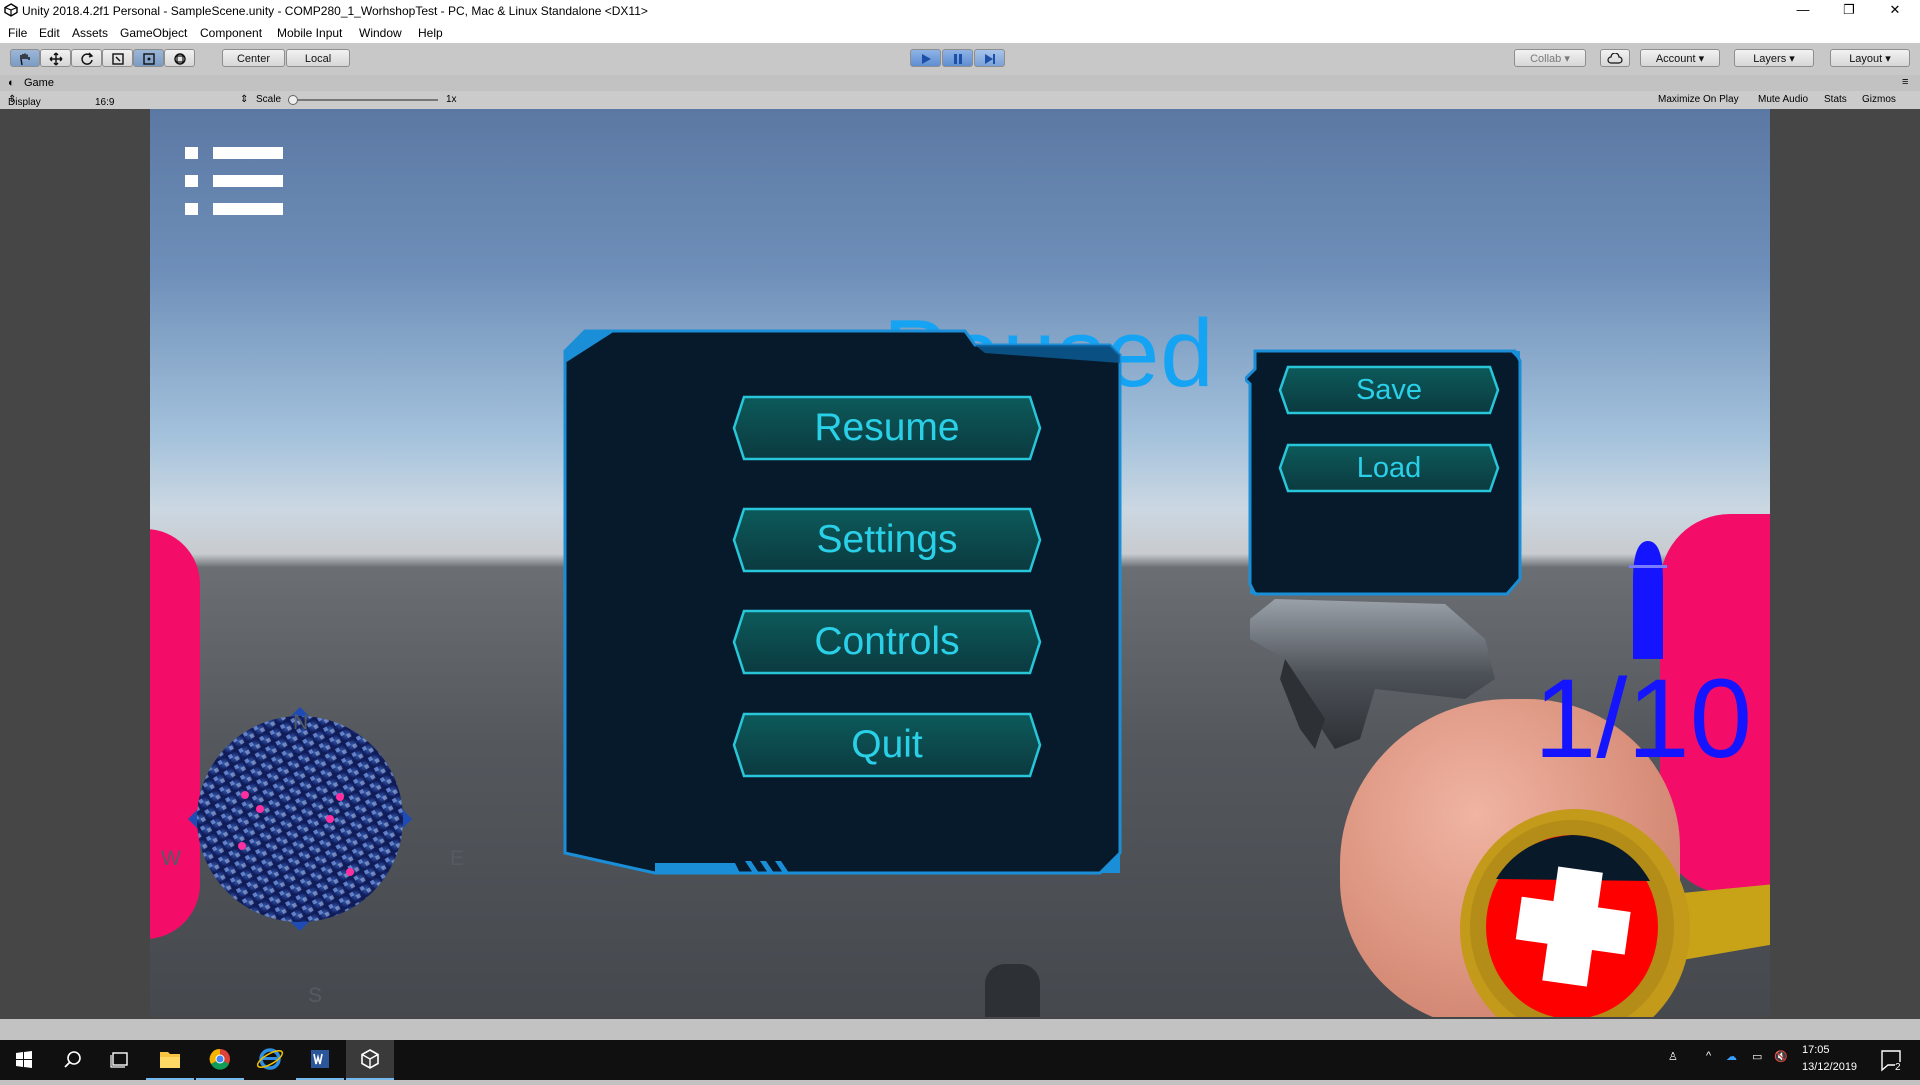 The height and width of the screenshot is (1085, 1920). I want to click on search-icon, so click(72, 1059).